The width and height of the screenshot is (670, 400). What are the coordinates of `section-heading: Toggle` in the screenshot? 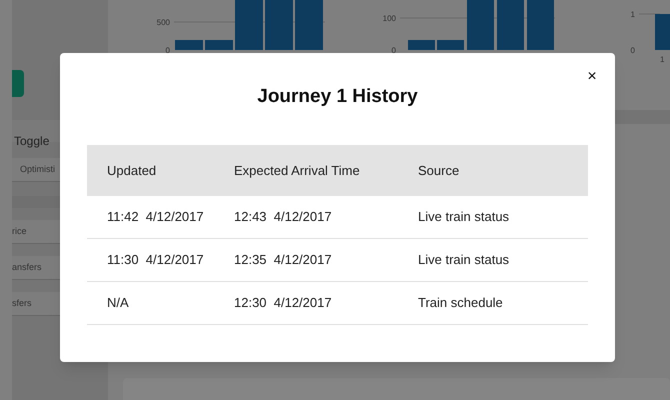 It's located at (31, 141).